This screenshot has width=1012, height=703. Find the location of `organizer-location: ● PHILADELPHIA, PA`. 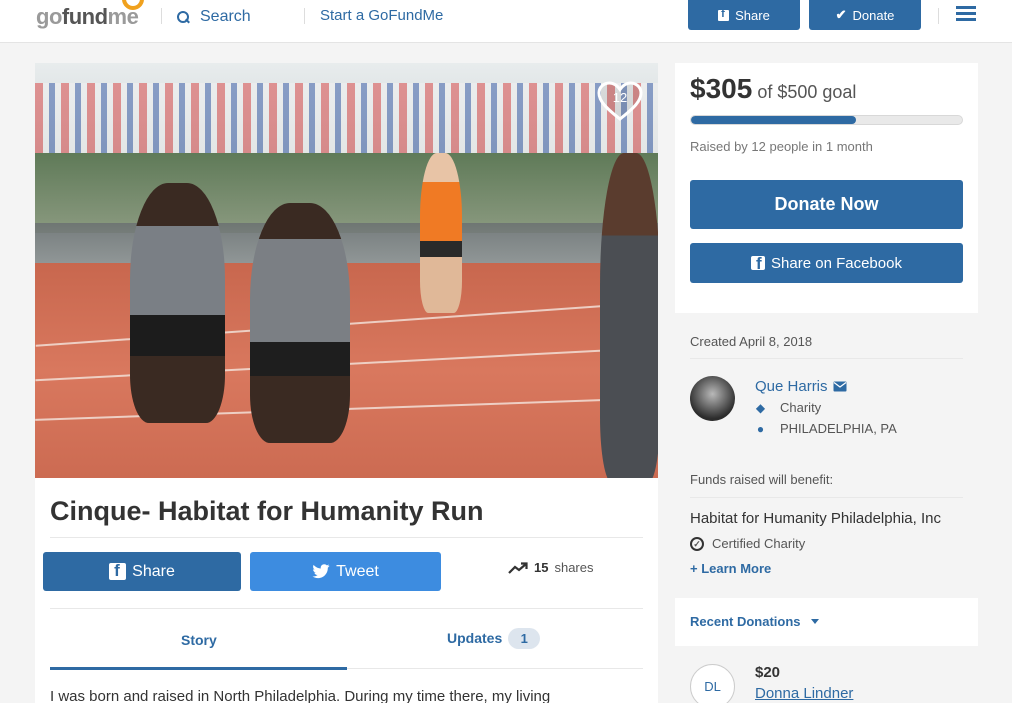

organizer-location: ● PHILADELPHIA, PA is located at coordinates (826, 428).